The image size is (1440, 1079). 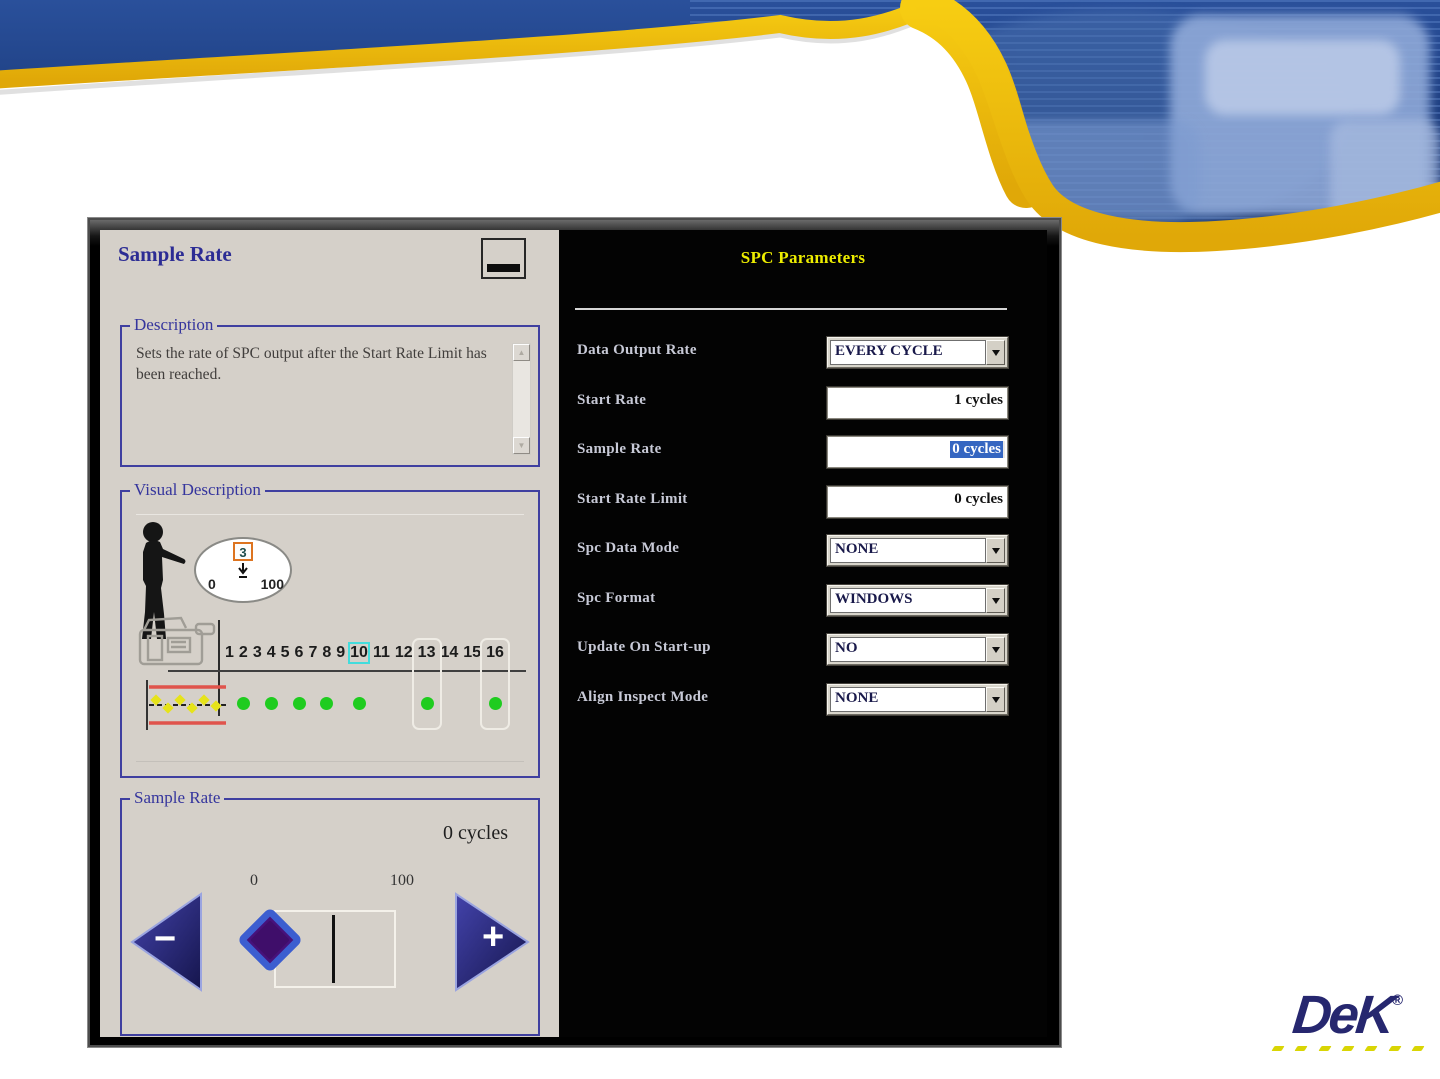 I want to click on field-label: Update On Start-up, so click(x=644, y=647).